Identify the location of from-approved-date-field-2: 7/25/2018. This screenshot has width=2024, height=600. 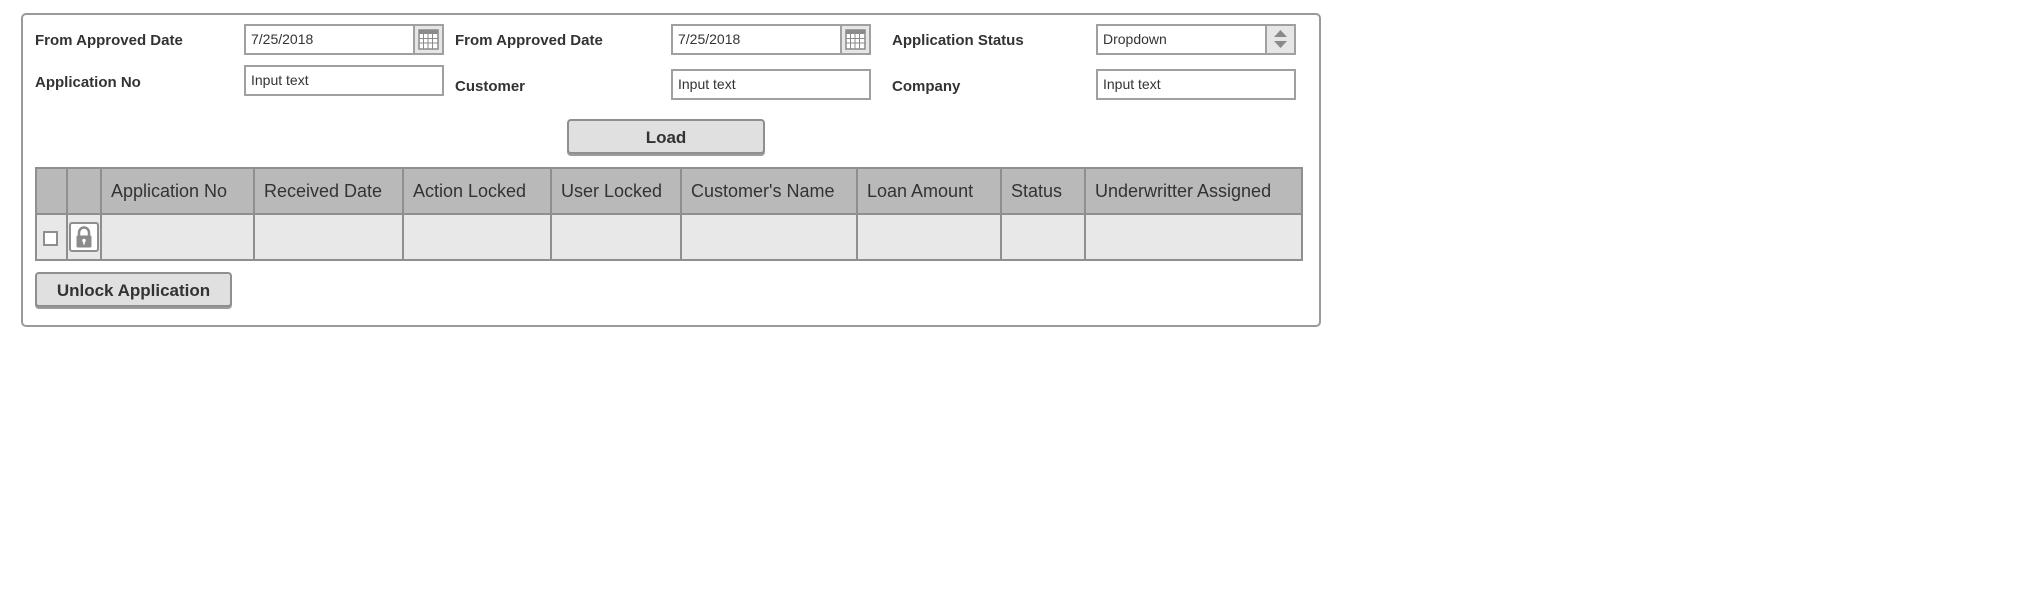
(771, 39).